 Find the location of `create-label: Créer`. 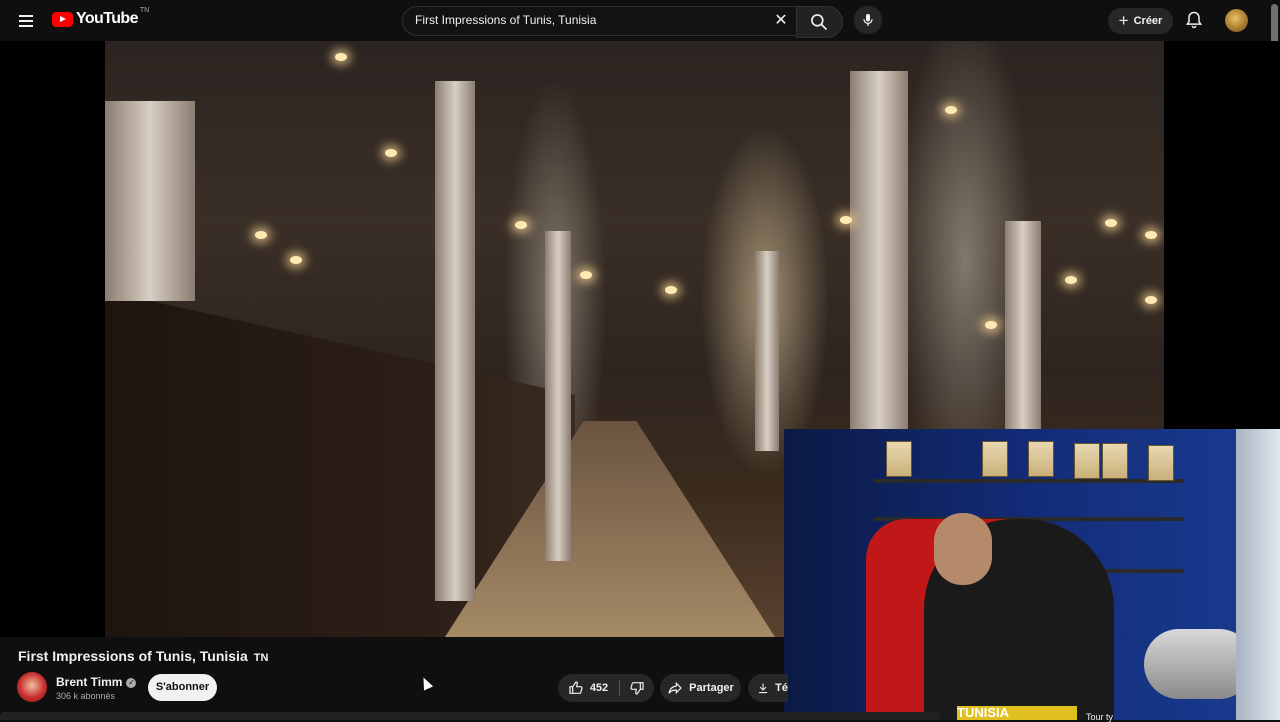

create-label: Créer is located at coordinates (1148, 21).